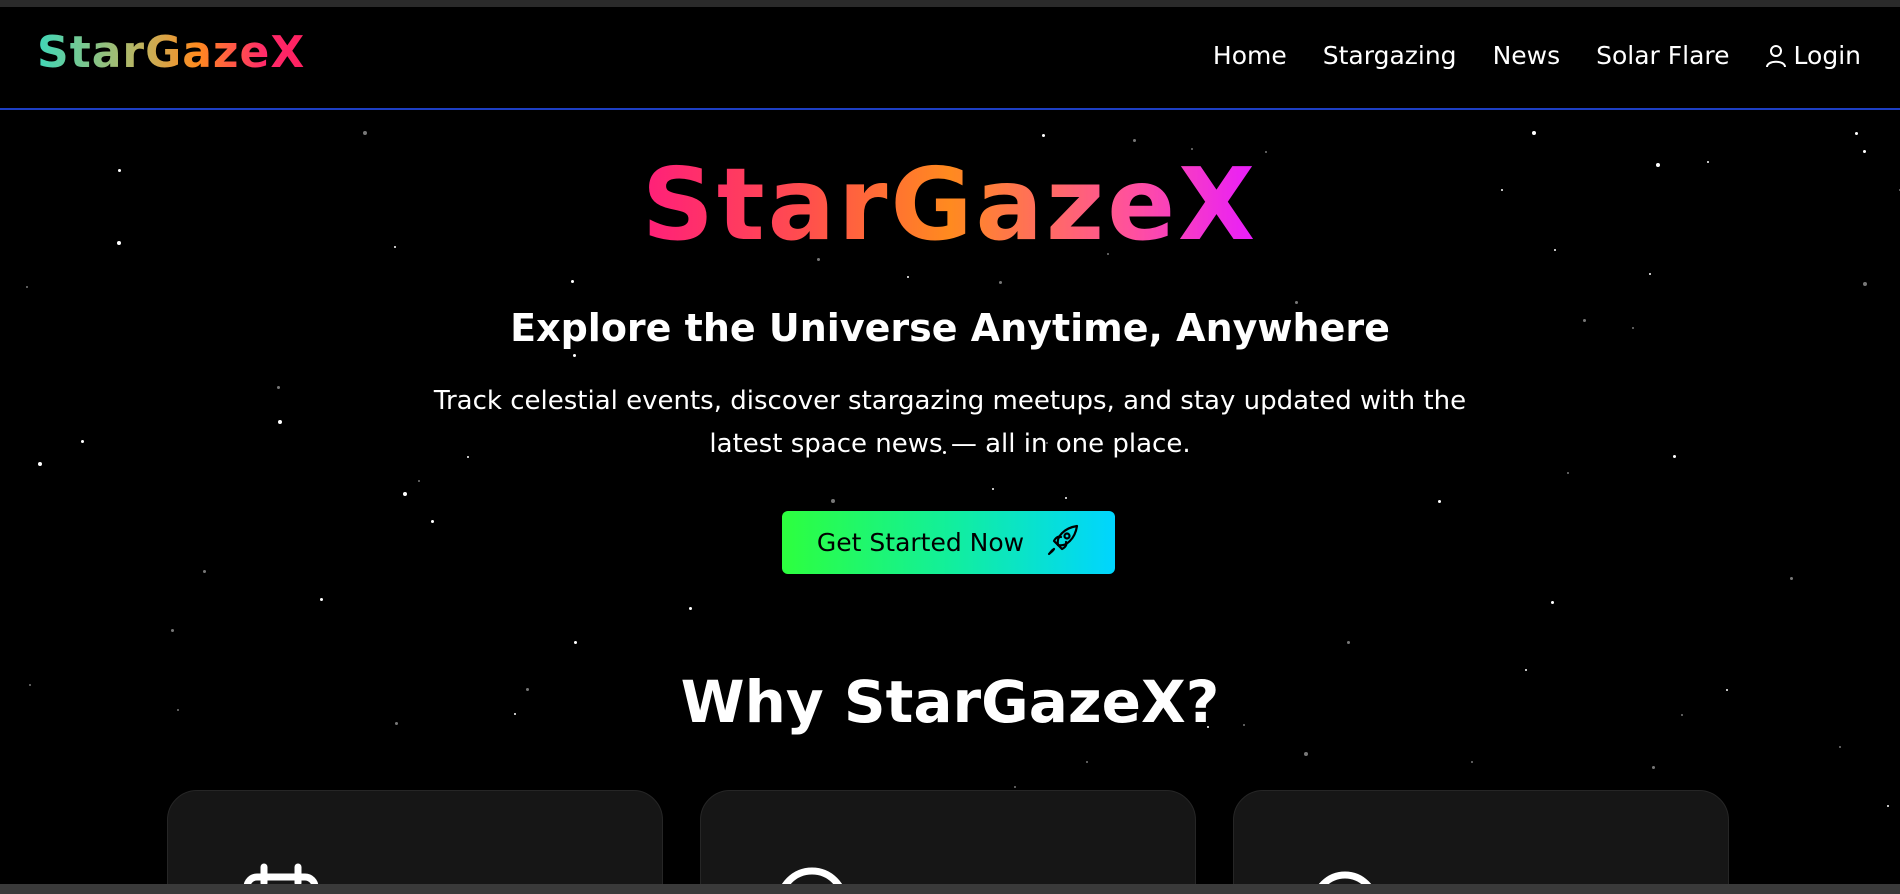  What do you see at coordinates (171, 53) in the screenshot?
I see `brand-logo: StarGazeX` at bounding box center [171, 53].